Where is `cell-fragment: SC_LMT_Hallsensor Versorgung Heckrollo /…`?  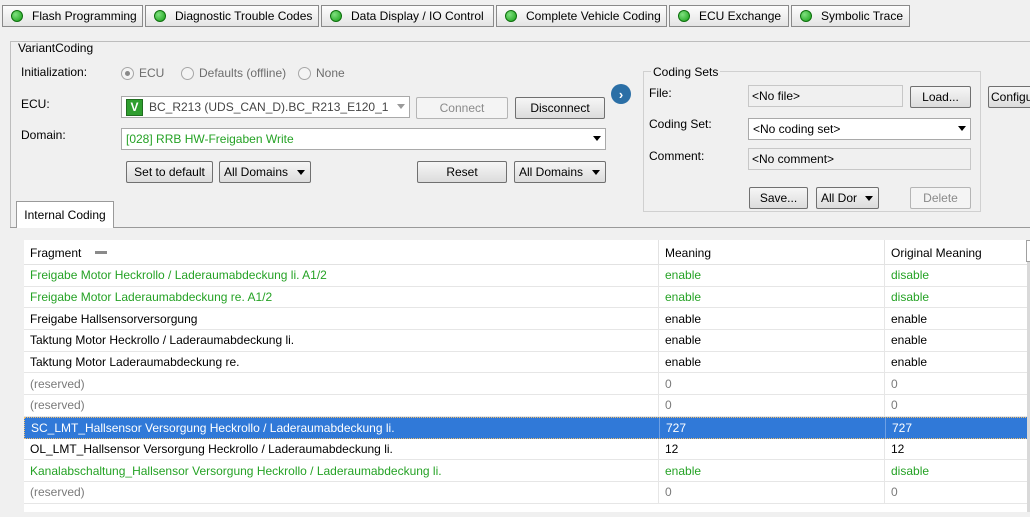 cell-fragment: SC_LMT_Hallsensor Versorgung Heckrollo /… is located at coordinates (342, 427).